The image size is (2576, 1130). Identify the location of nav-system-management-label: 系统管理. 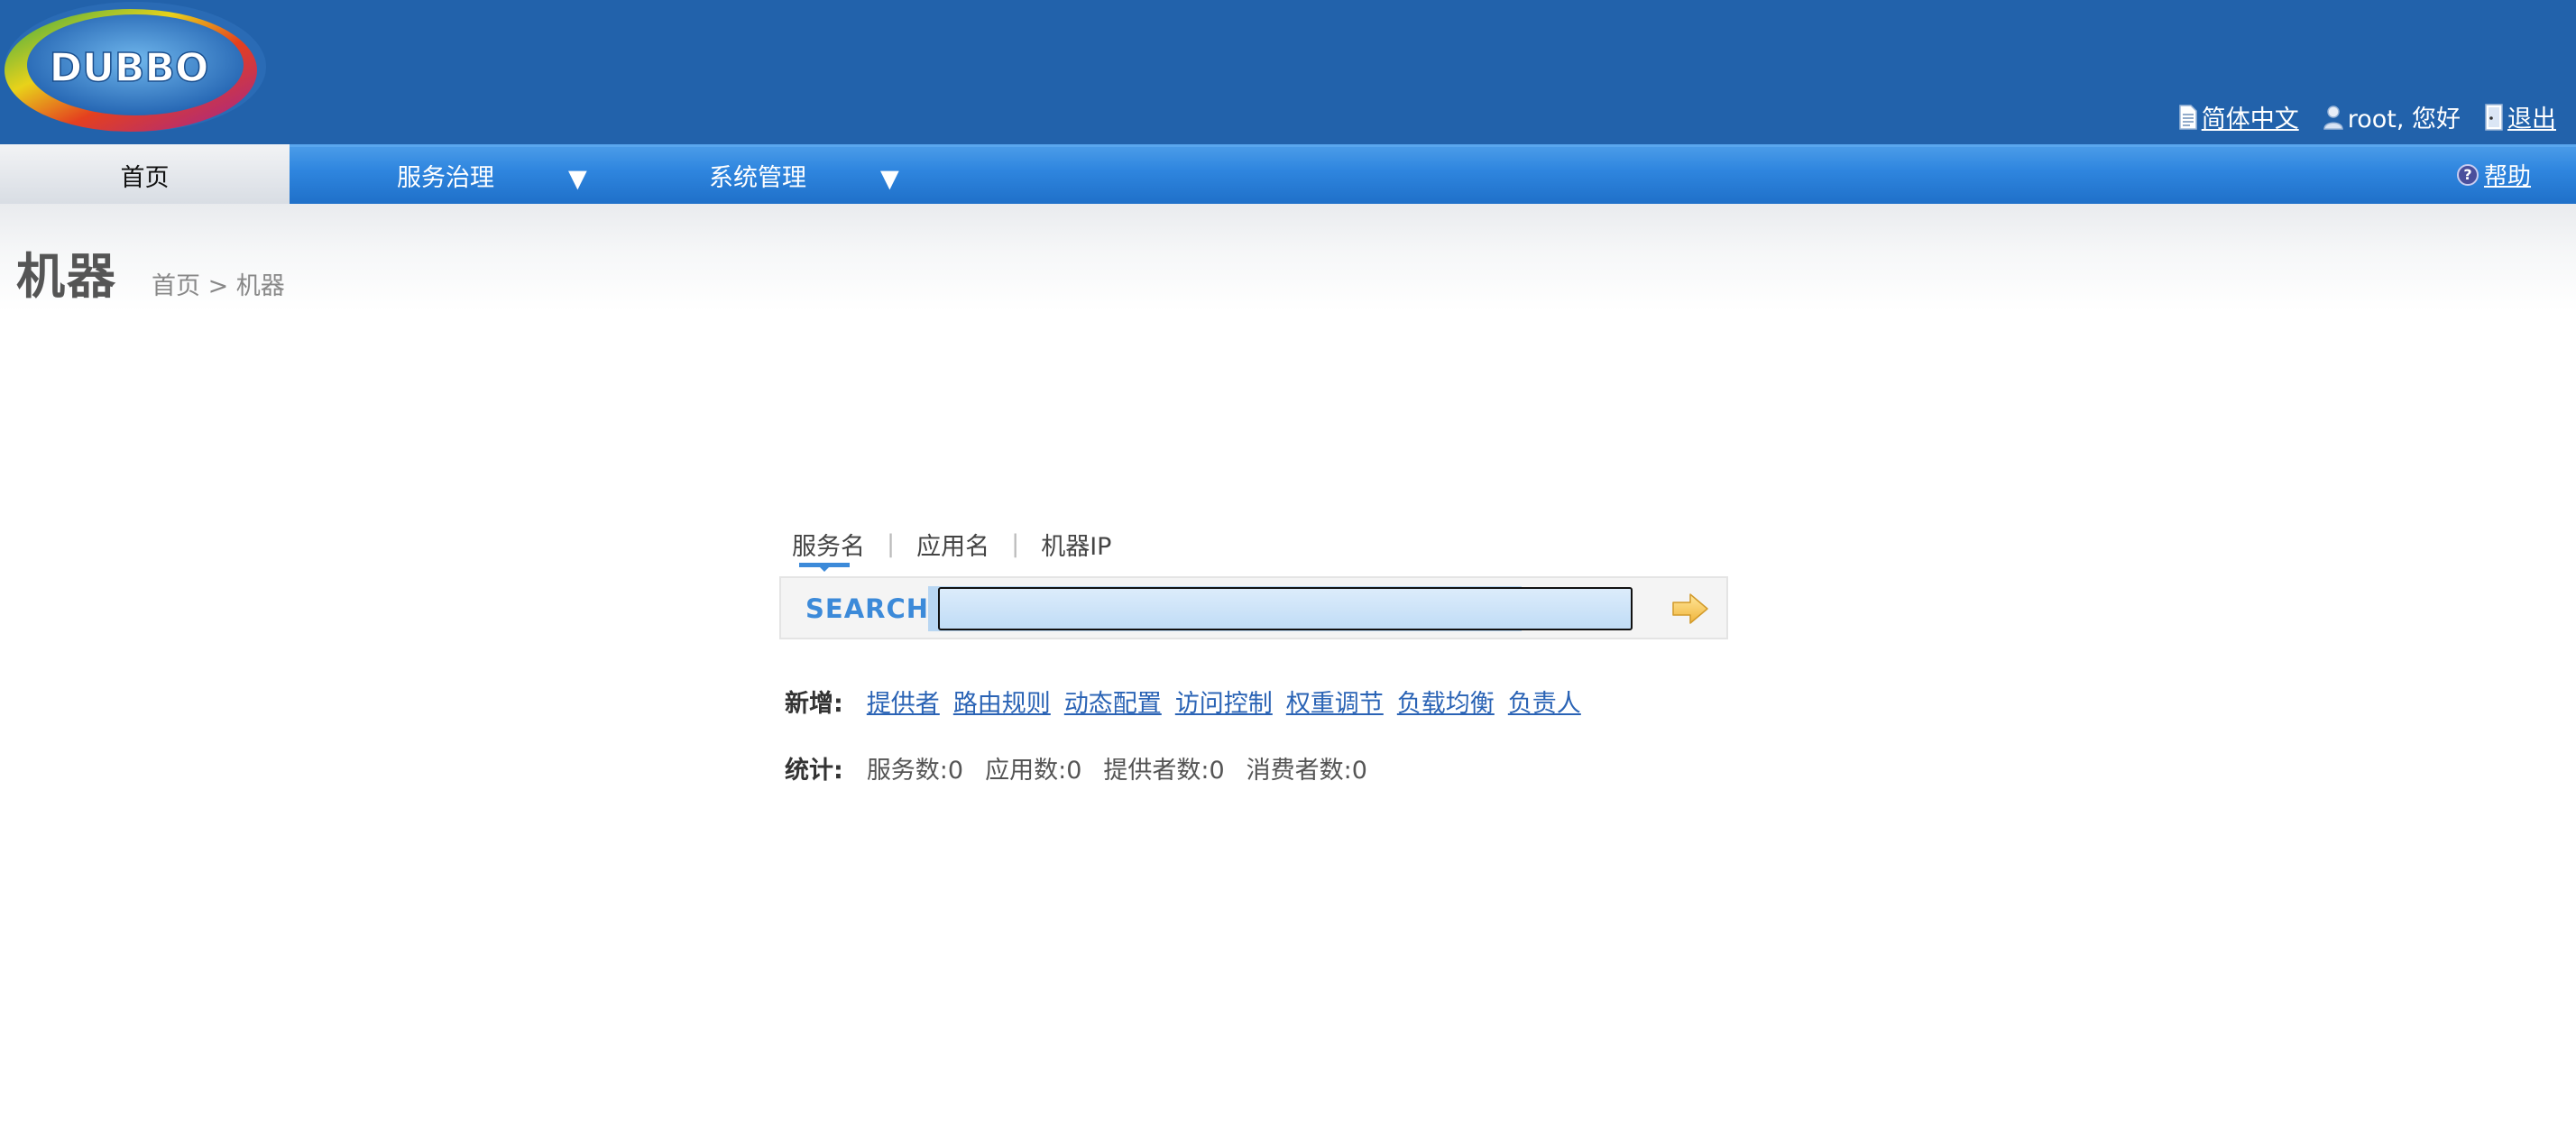
(757, 178).